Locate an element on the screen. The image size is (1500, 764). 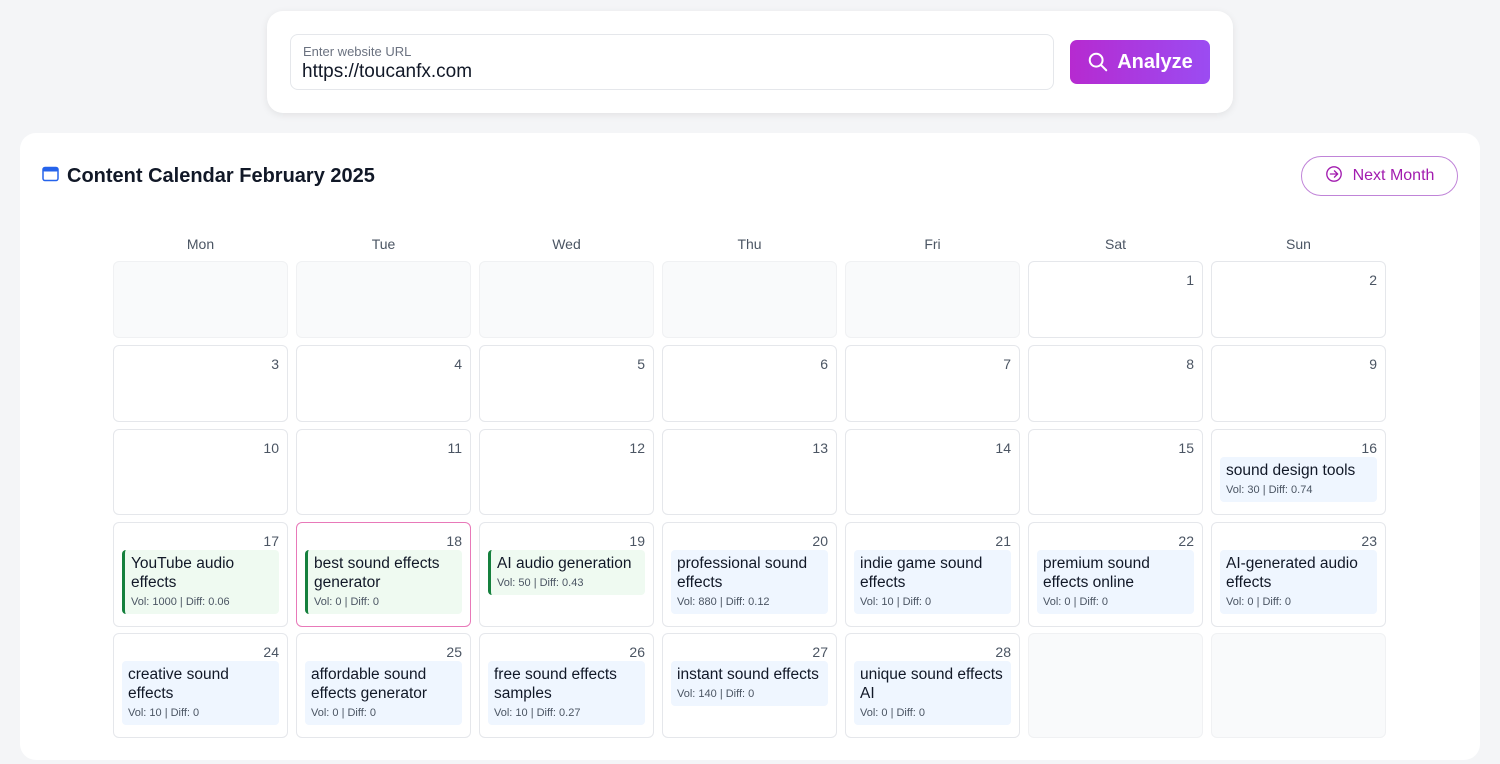
calendar-day-4: 4 is located at coordinates (383, 383).